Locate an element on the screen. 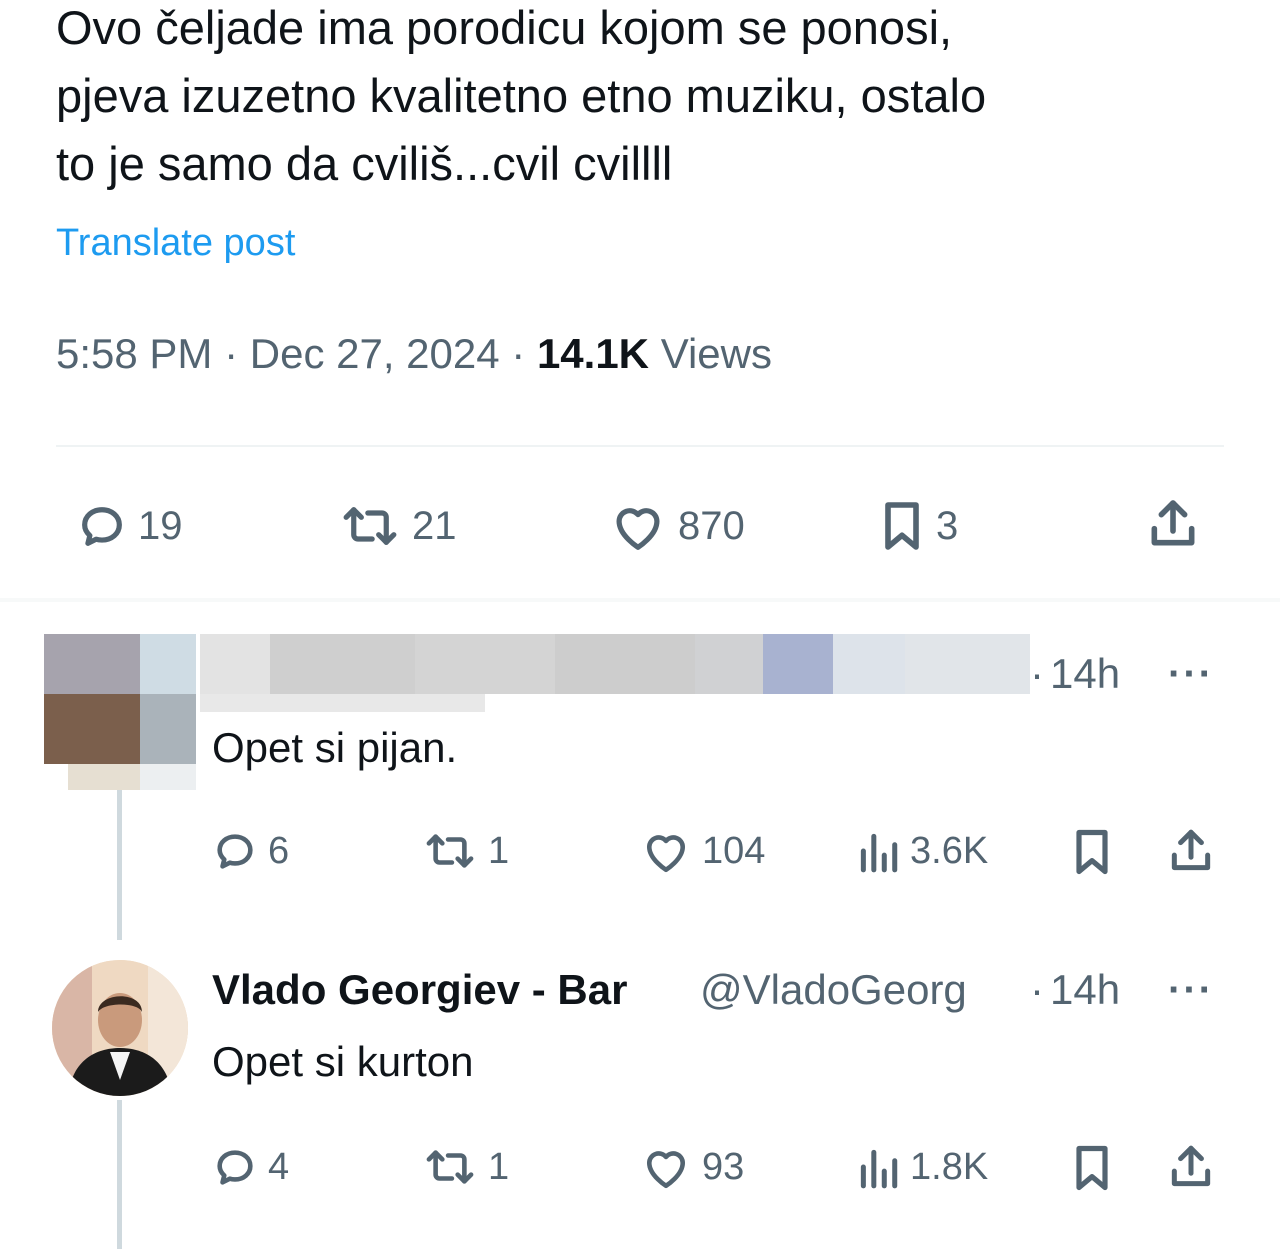 The image size is (1280, 1249). post-action-bar: 19 21 870 3 is located at coordinates (640, 526).